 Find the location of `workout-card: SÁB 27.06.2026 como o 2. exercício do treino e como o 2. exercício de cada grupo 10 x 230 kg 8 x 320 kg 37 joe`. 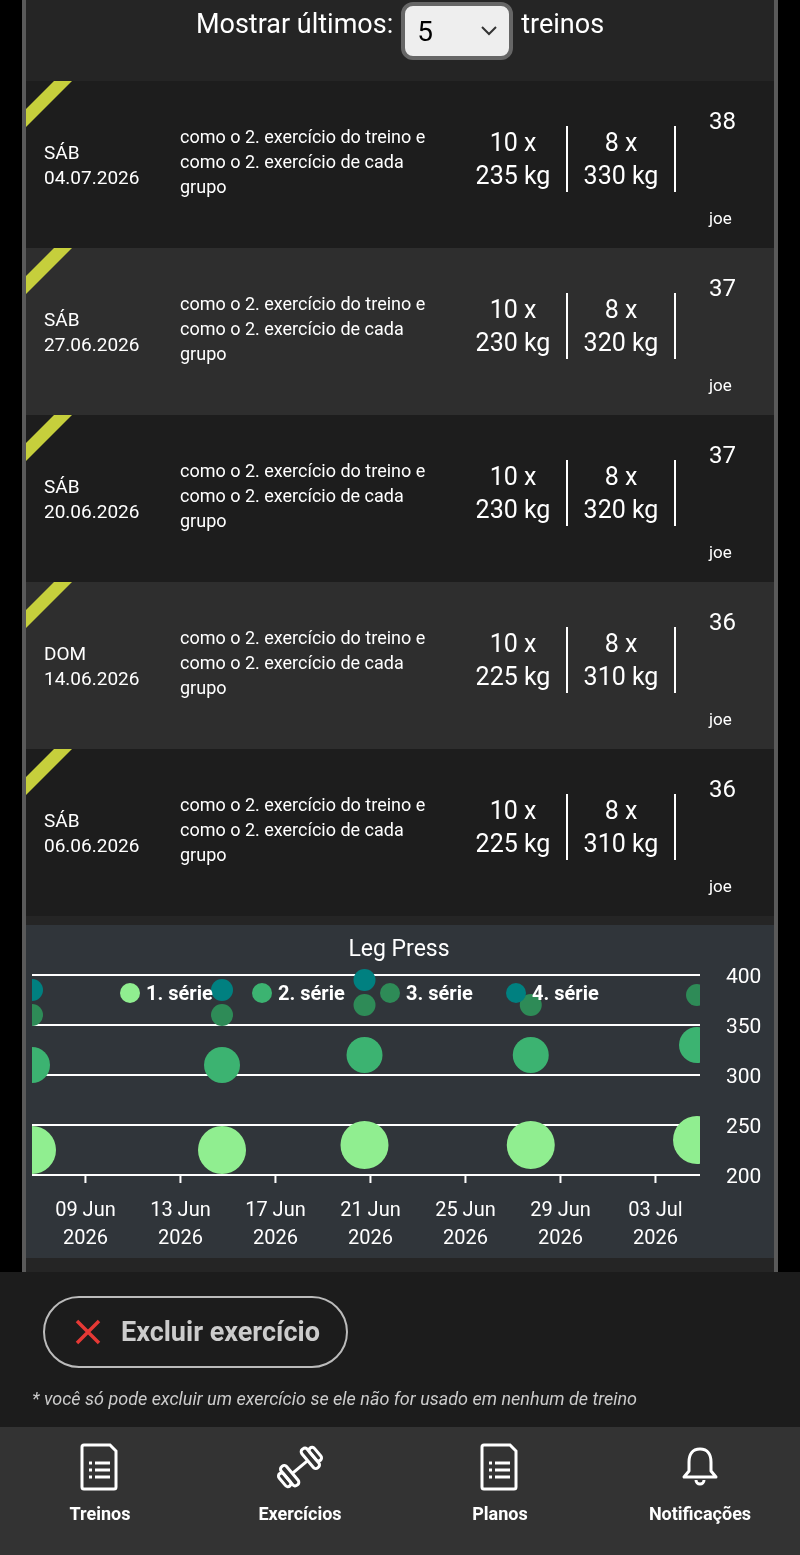

workout-card: SÁB 27.06.2026 como o 2. exercício do treino e como o 2. exercício de cada grupo 10 x 230 kg 8 x 320 kg 37 joe is located at coordinates (400, 331).